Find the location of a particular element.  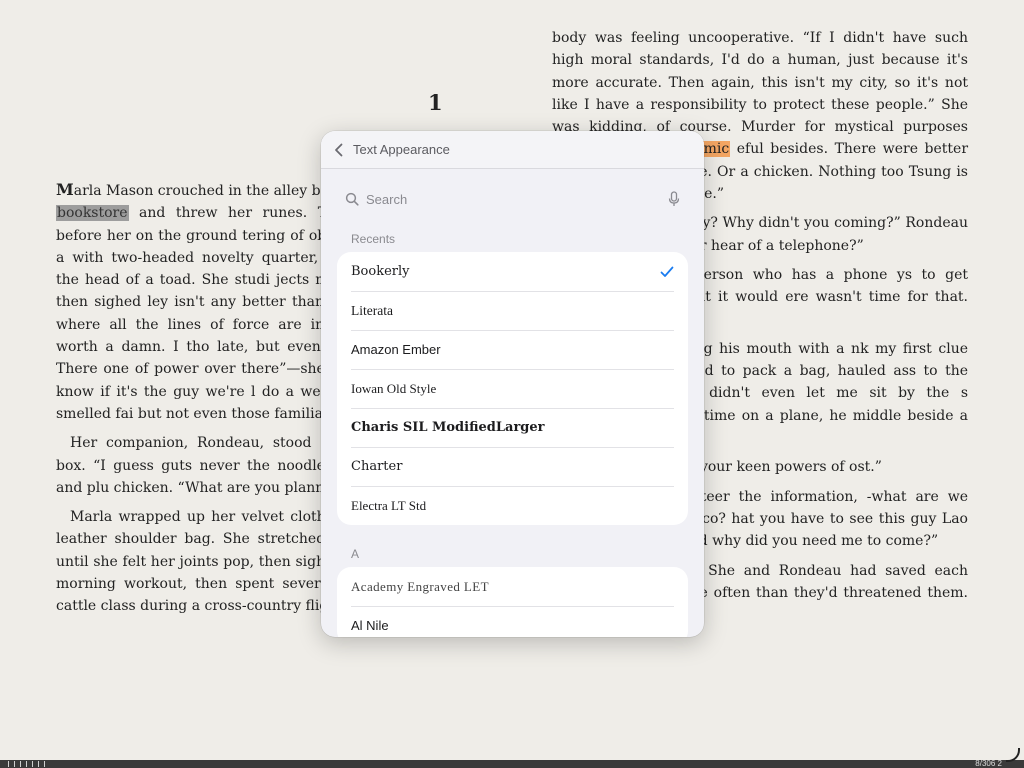

font-item-label: Amazon Ember is located at coordinates (396, 349).